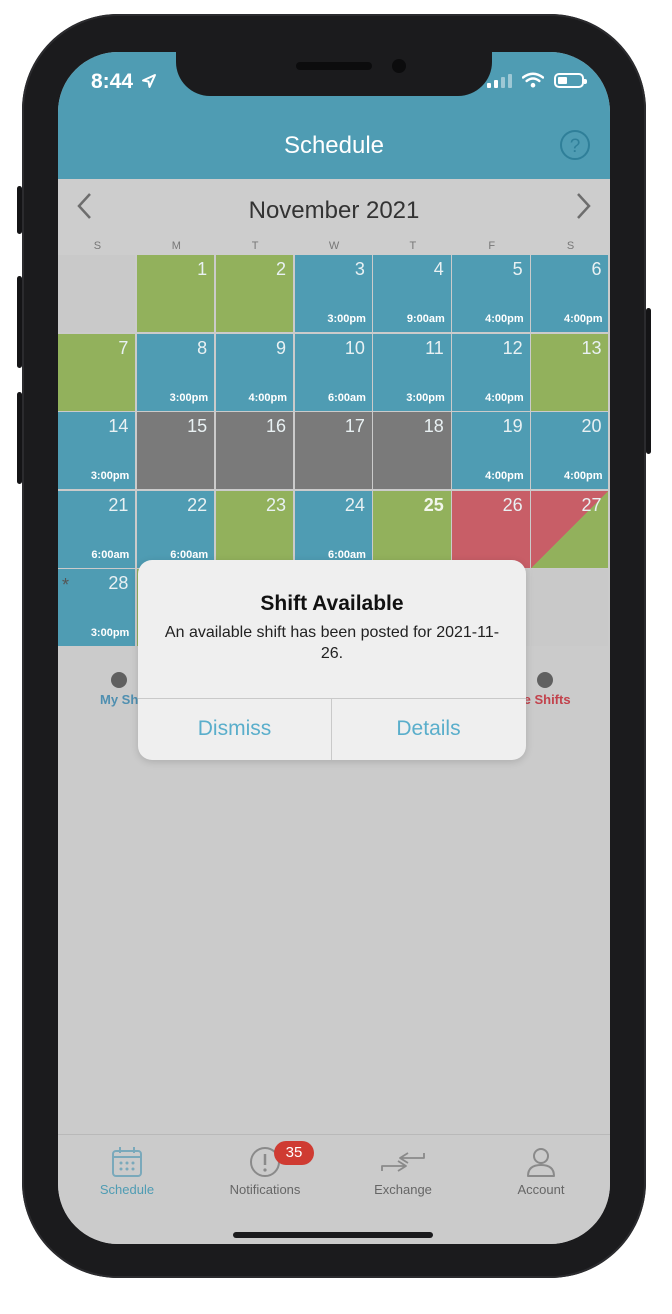 Image resolution: width=672 pixels, height=1314 pixels. What do you see at coordinates (148, 81) in the screenshot?
I see `location-arrow-icon` at bounding box center [148, 81].